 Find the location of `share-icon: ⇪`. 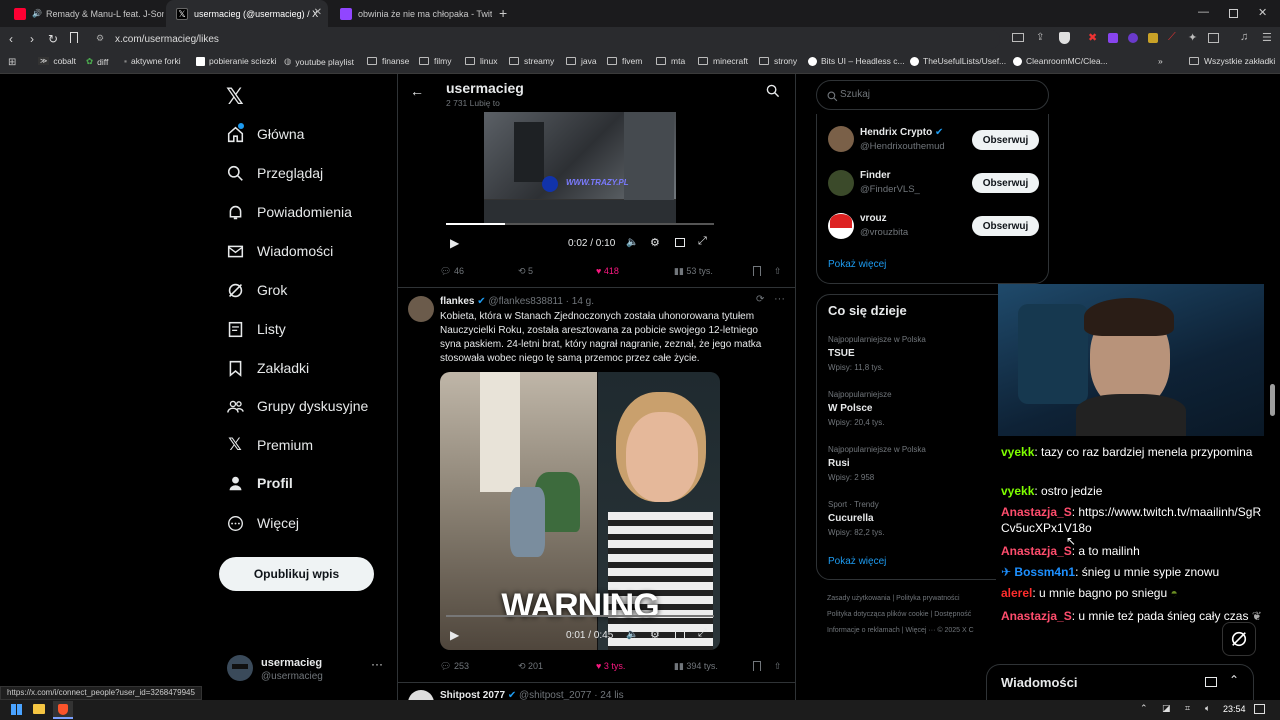

share-icon: ⇪ is located at coordinates (1040, 37).